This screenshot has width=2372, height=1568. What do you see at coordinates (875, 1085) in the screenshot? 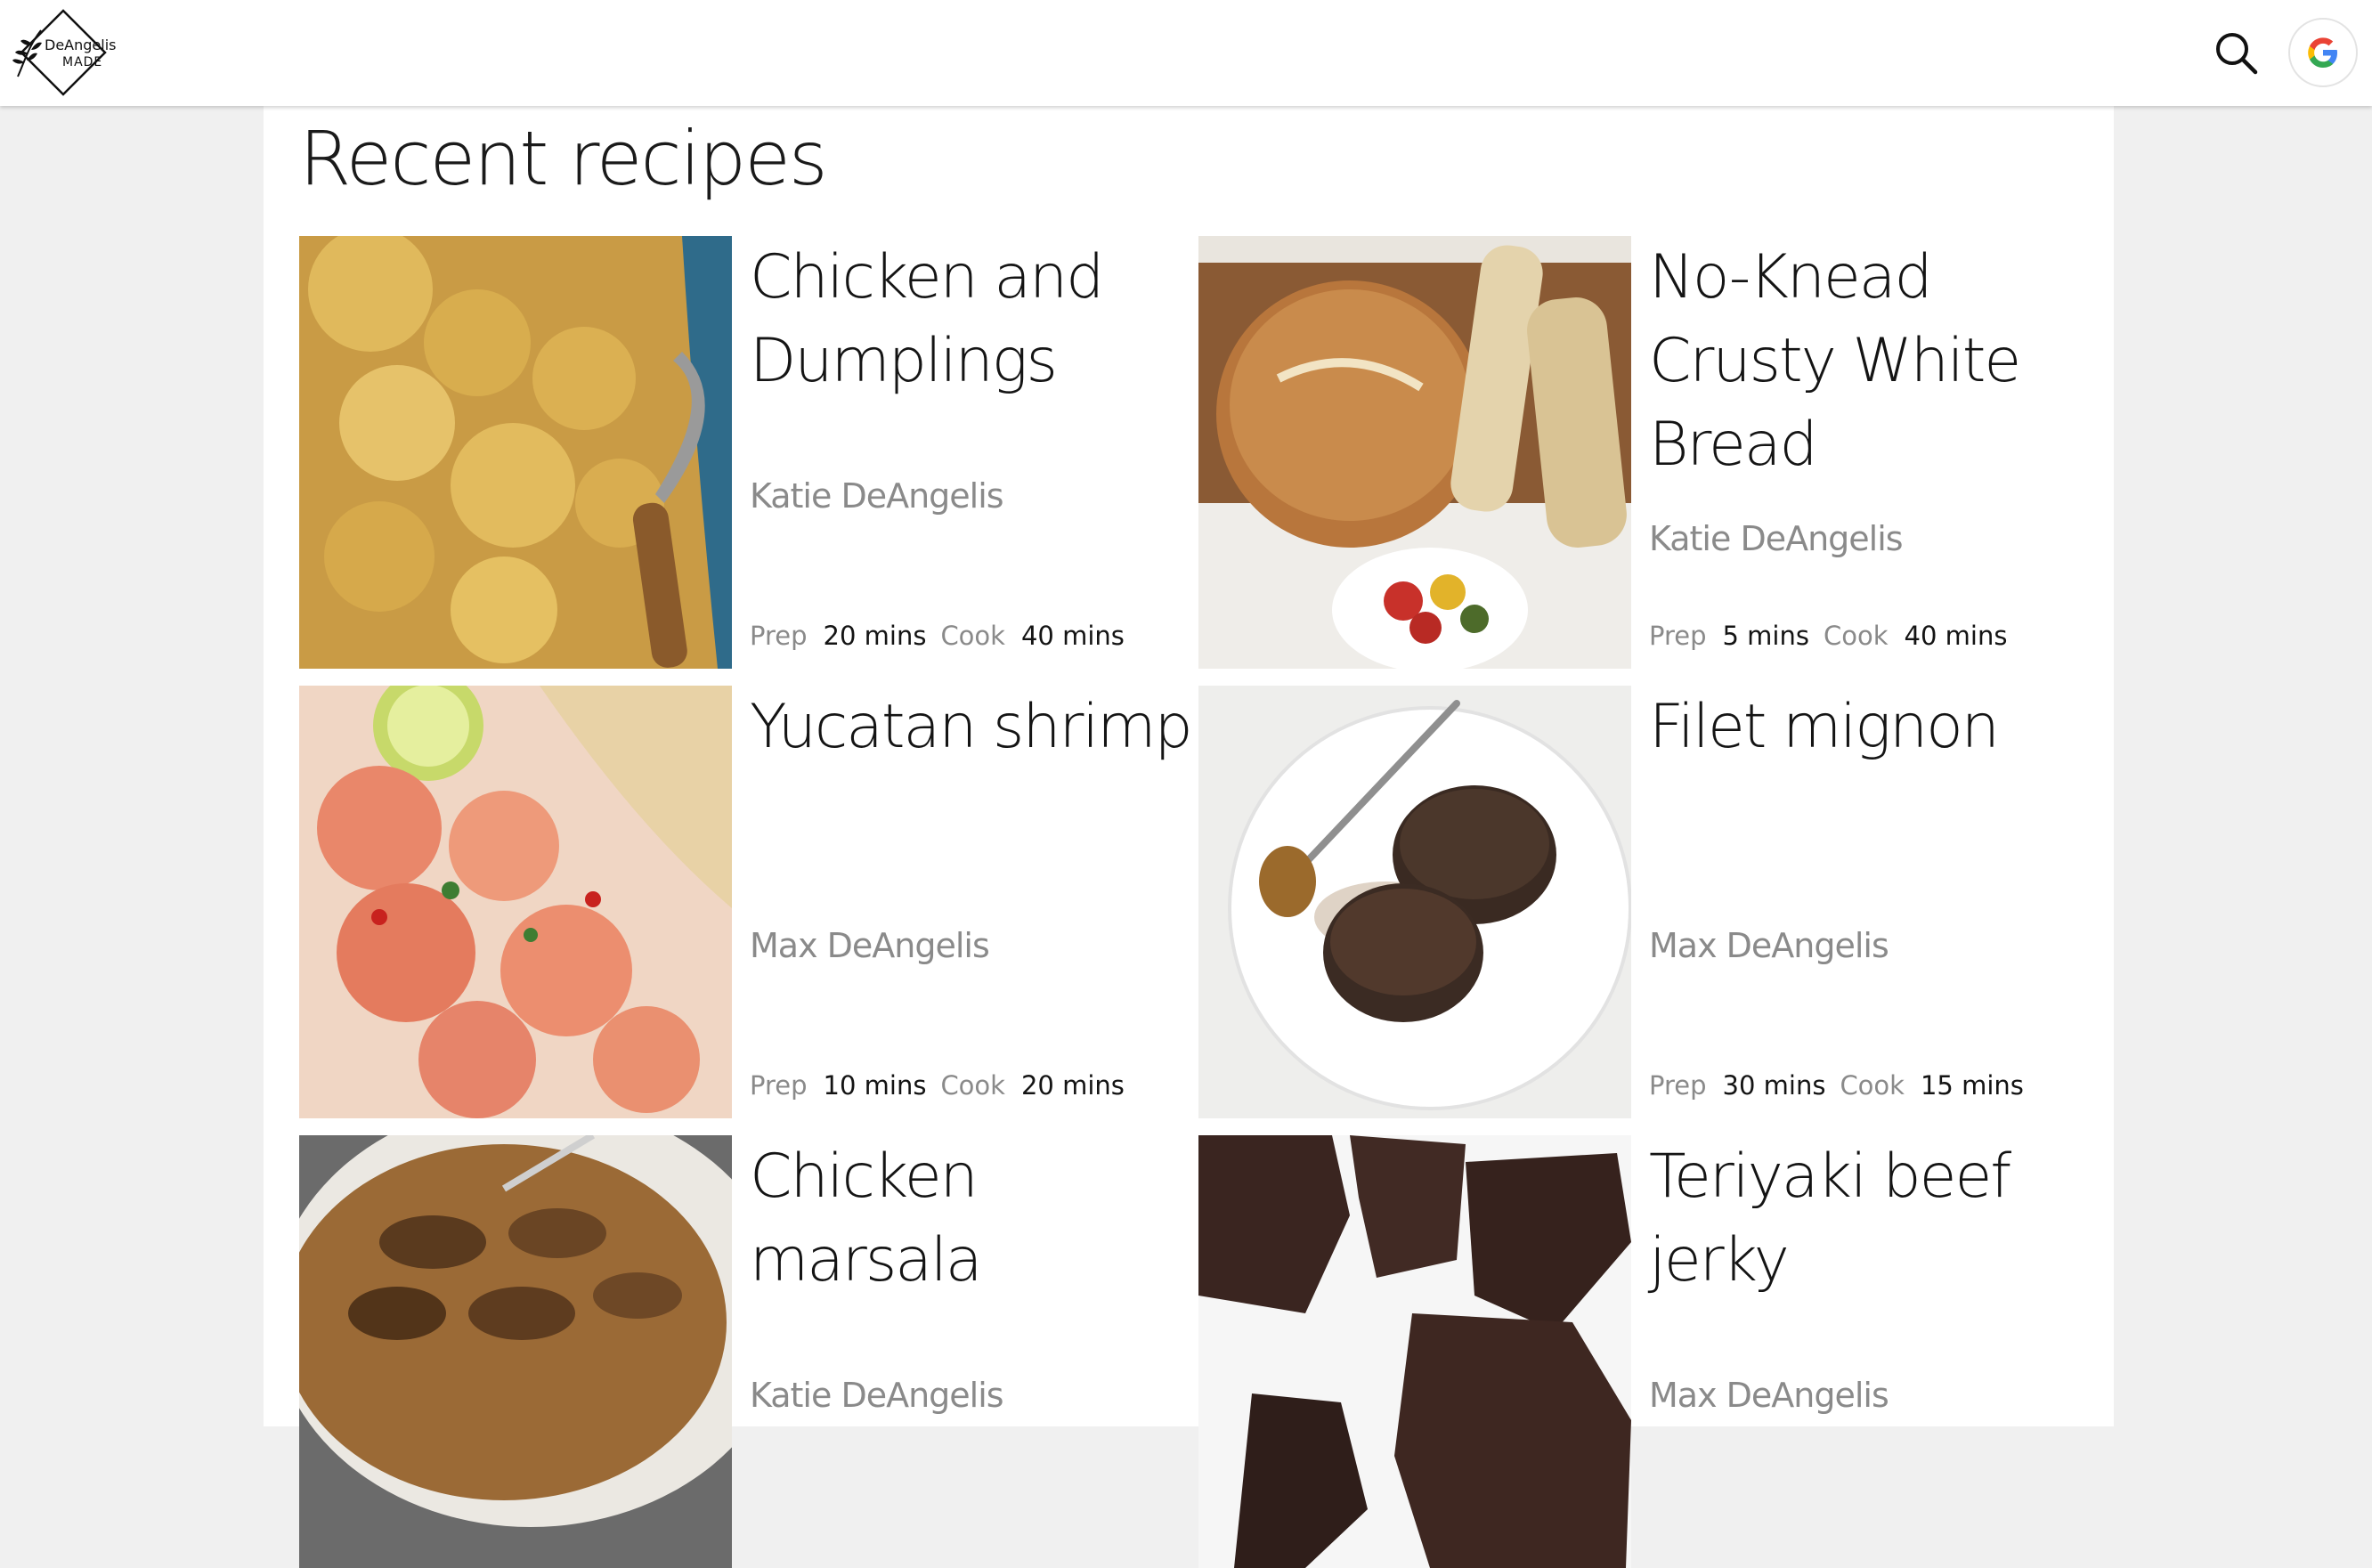
I see `prep-time: 10 mins` at bounding box center [875, 1085].